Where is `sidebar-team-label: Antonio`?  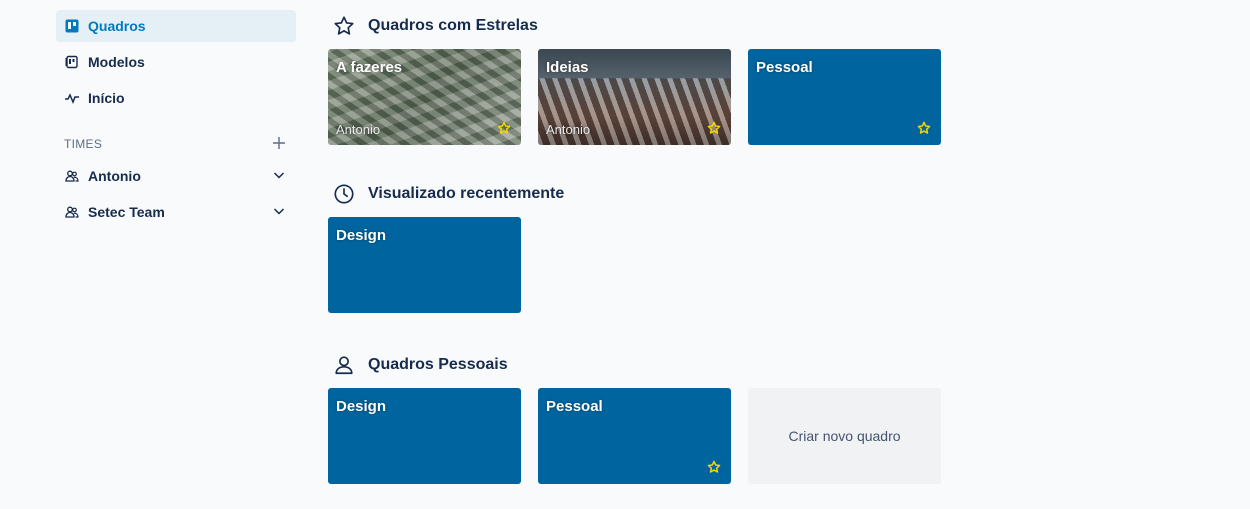 sidebar-team-label: Antonio is located at coordinates (114, 176).